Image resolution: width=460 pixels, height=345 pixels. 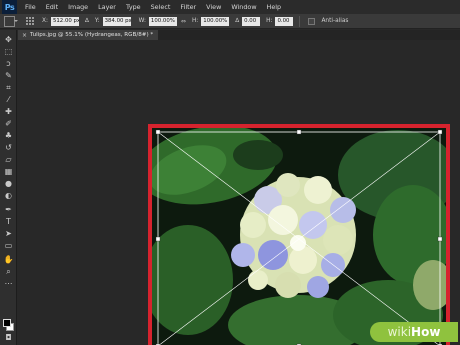 I want to click on type-tool-icon: T, so click(x=8, y=221).